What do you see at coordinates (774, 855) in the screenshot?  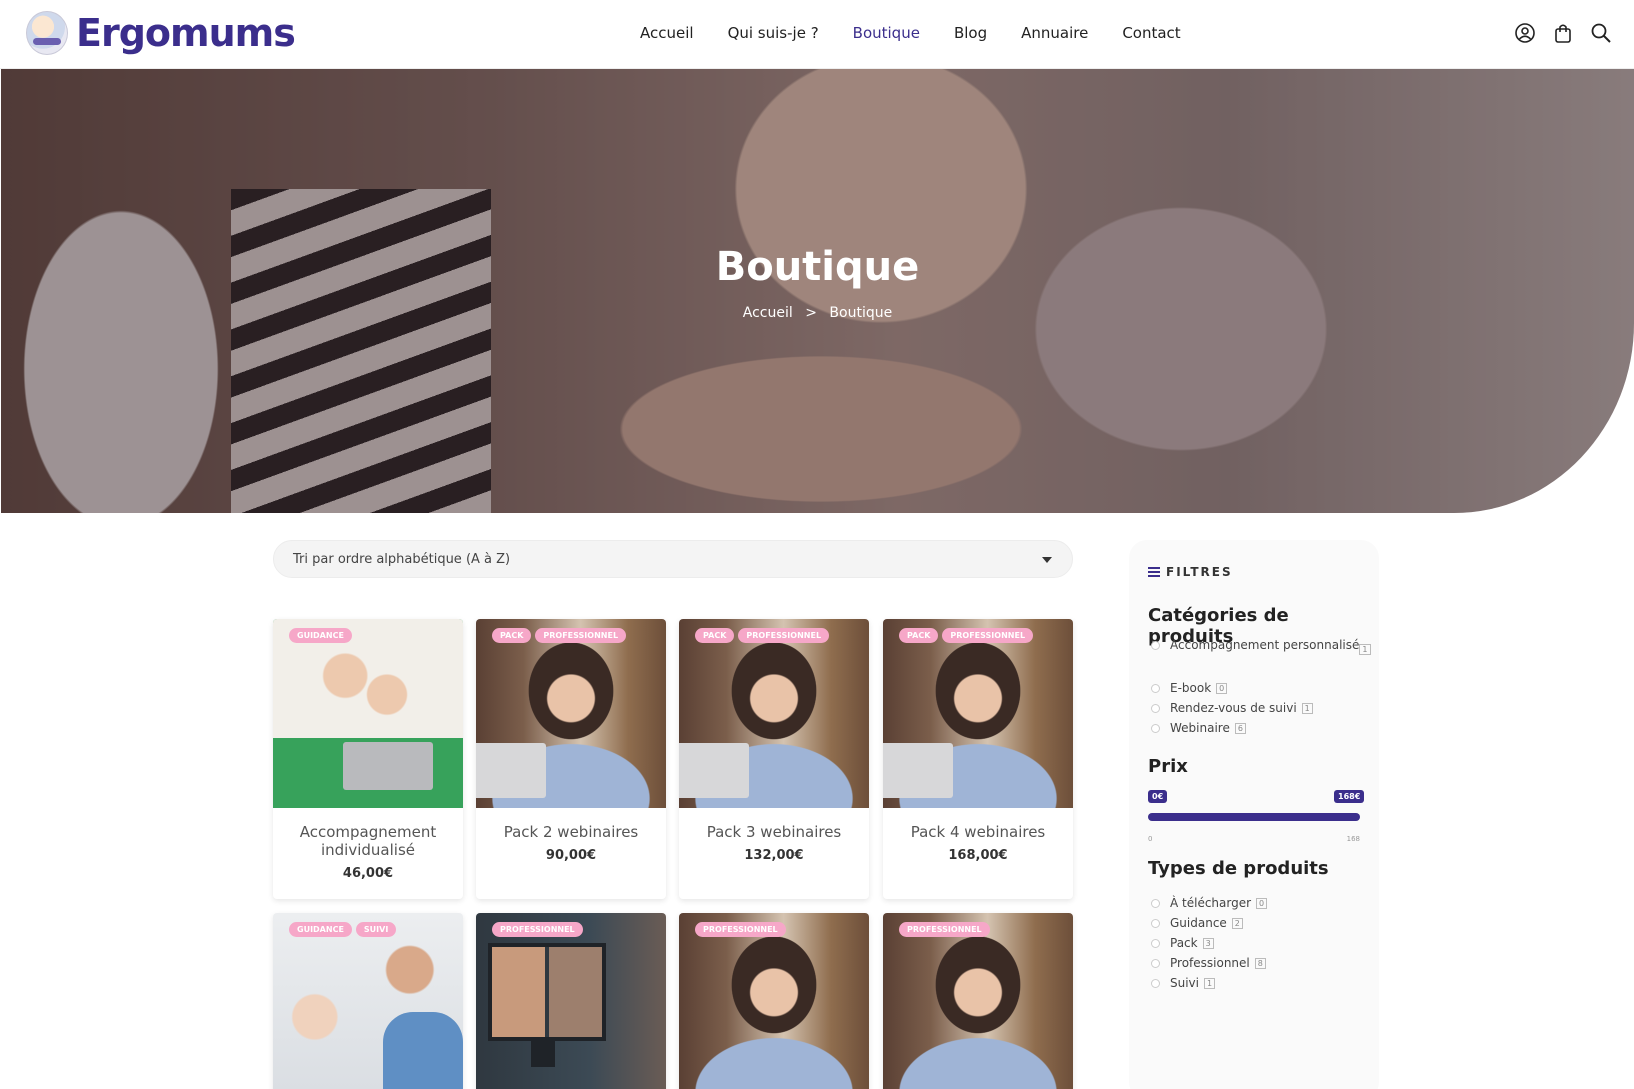 I see `product-price: 132,00€` at bounding box center [774, 855].